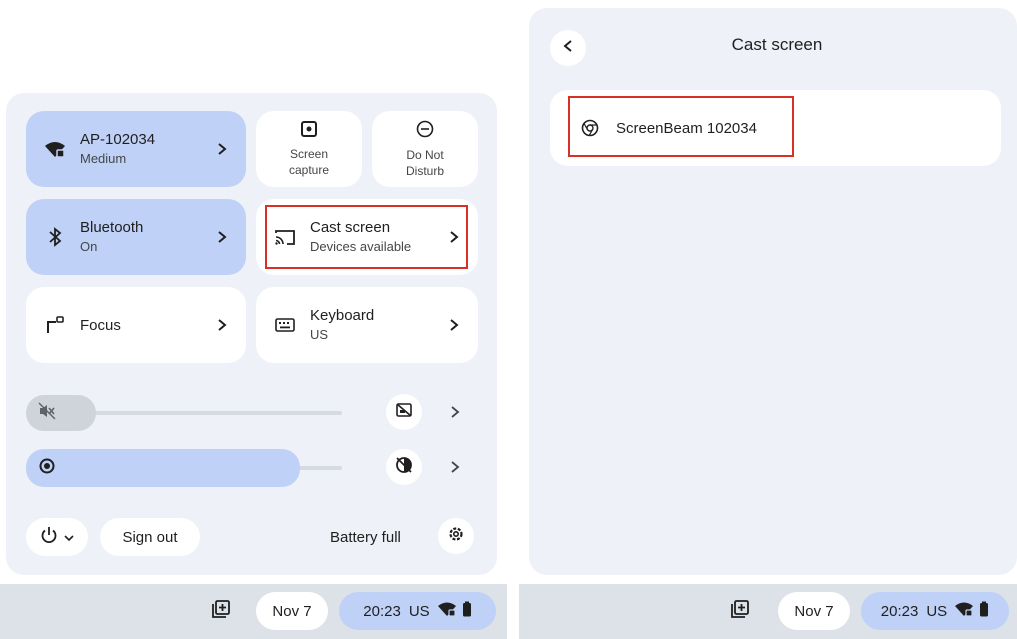 This screenshot has height=639, width=1017. I want to click on chevron-down-icon, so click(69, 537).